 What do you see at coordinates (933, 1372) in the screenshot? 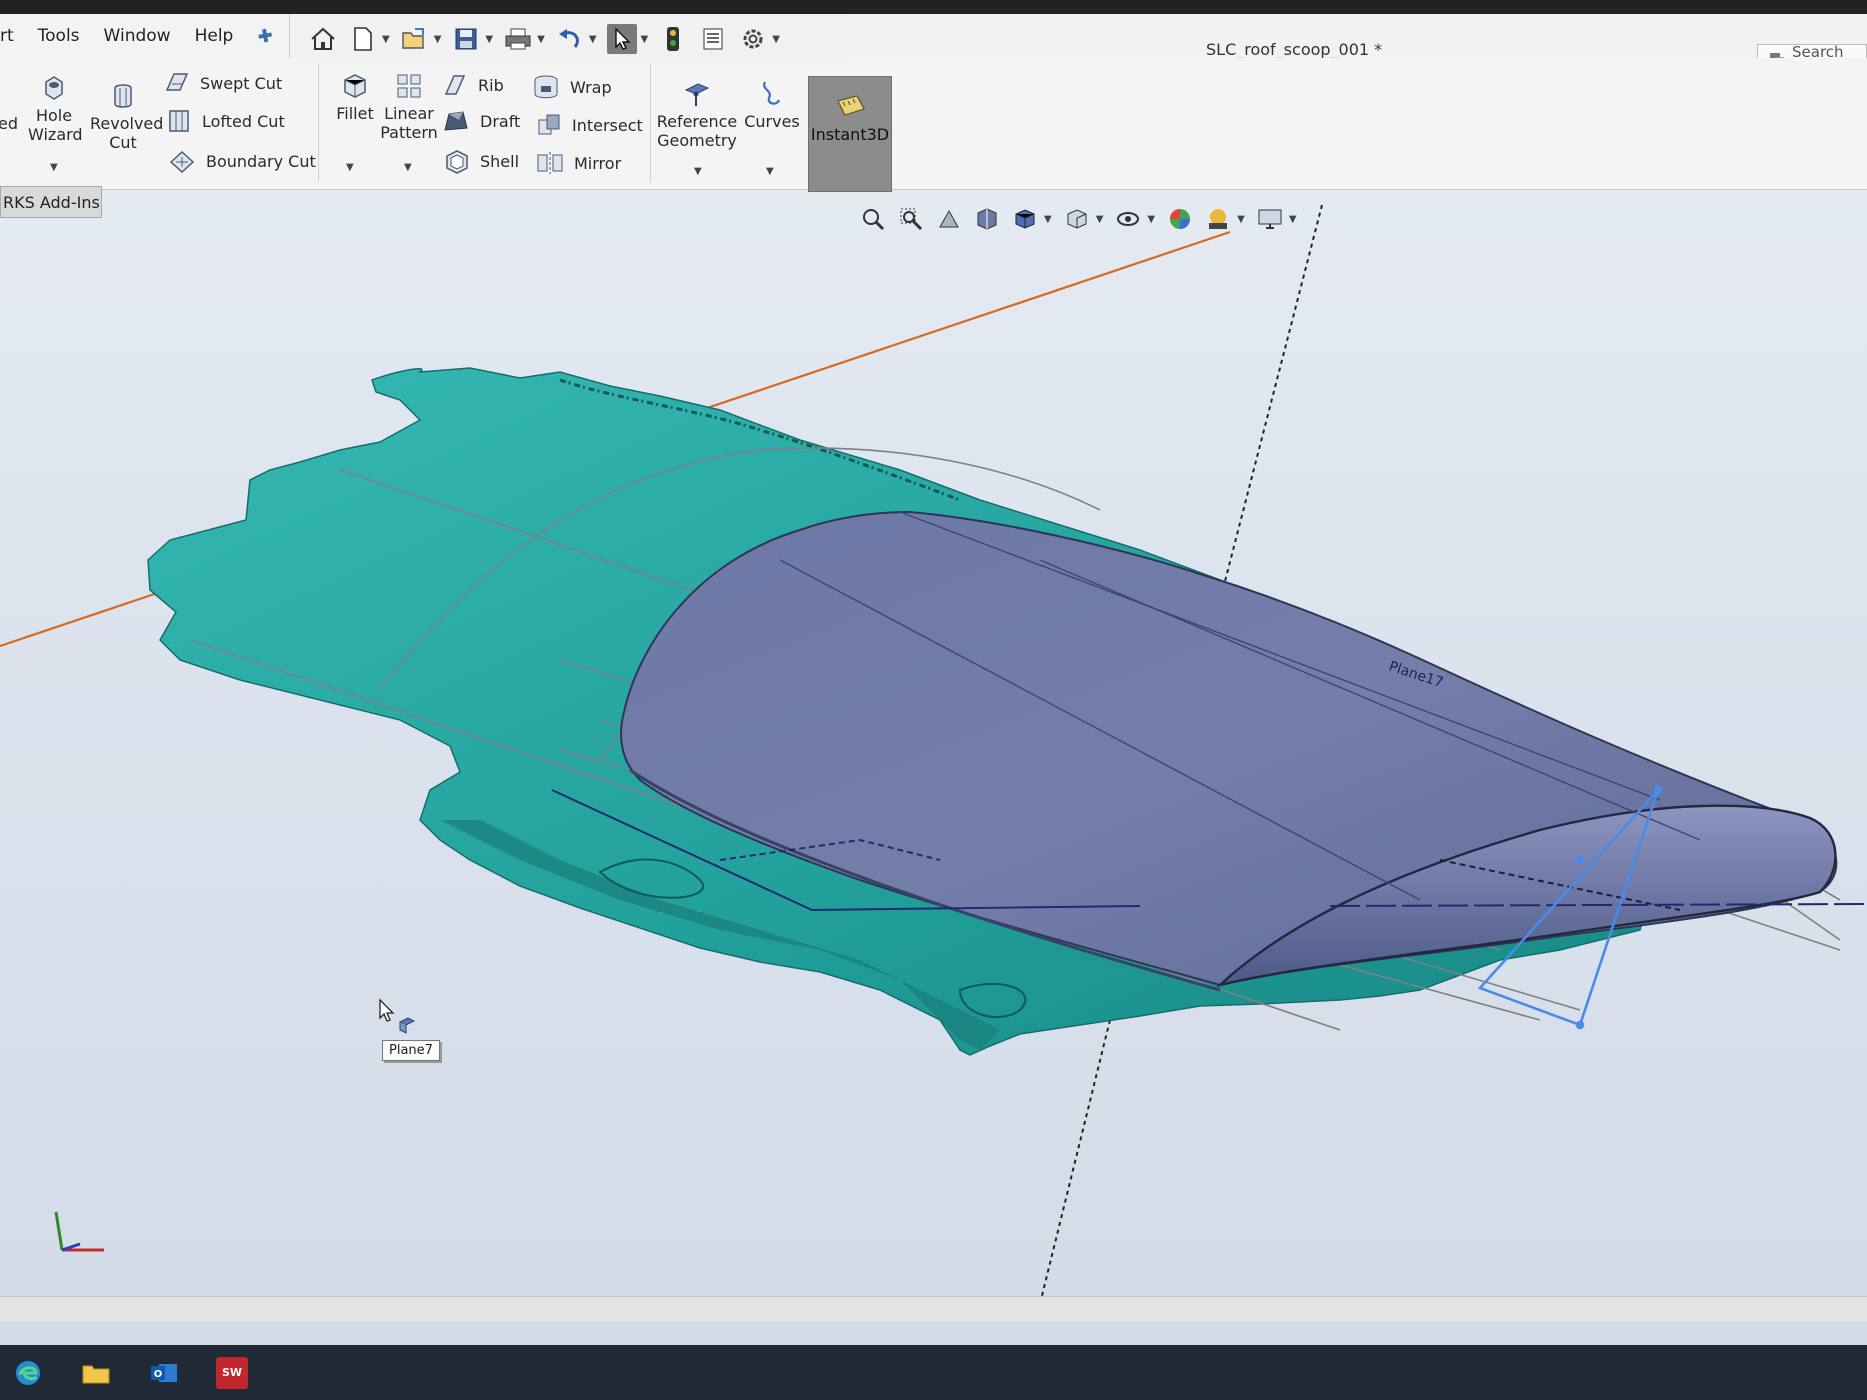
I see `windows-taskbar: O SW` at bounding box center [933, 1372].